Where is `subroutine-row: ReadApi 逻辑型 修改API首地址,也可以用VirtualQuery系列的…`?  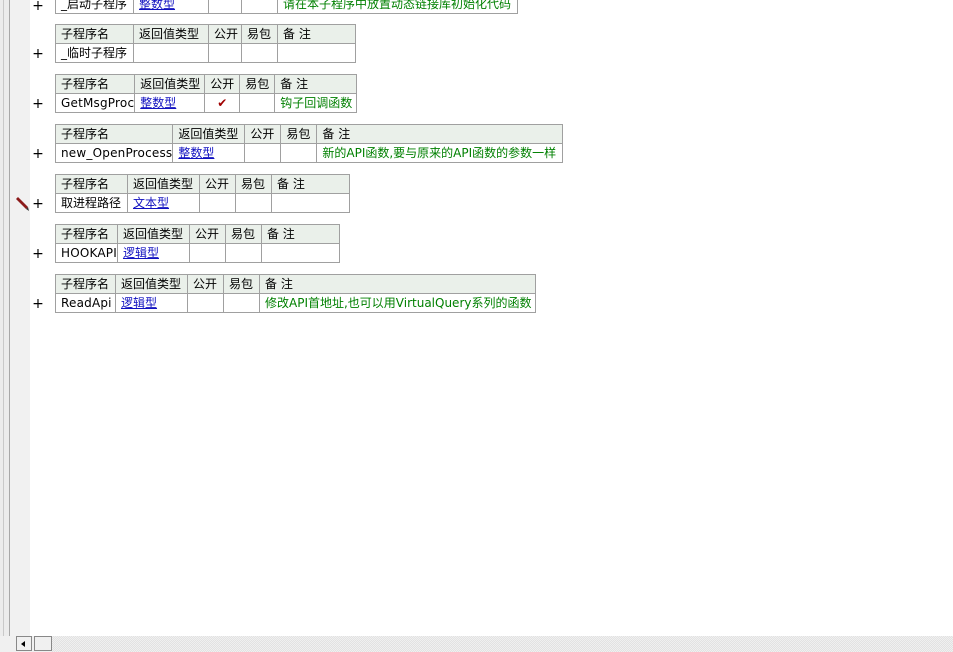 subroutine-row: ReadApi 逻辑型 修改API首地址,也可以用VirtualQuery系列的… is located at coordinates (295, 303).